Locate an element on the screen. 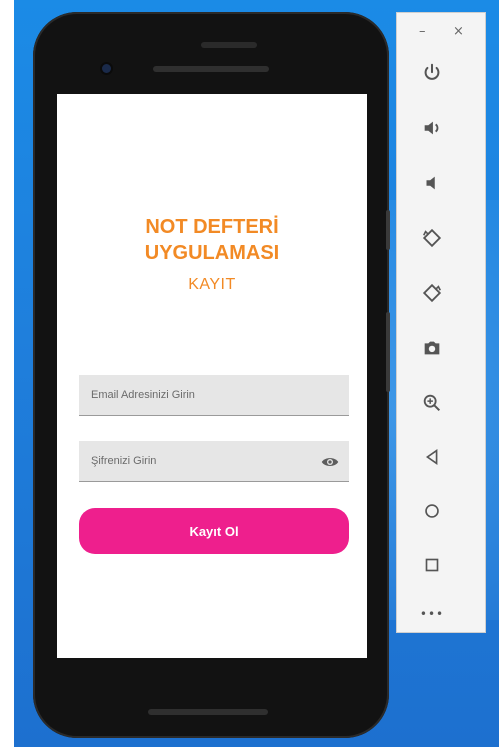 The height and width of the screenshot is (747, 499). password-field-container is located at coordinates (214, 461).